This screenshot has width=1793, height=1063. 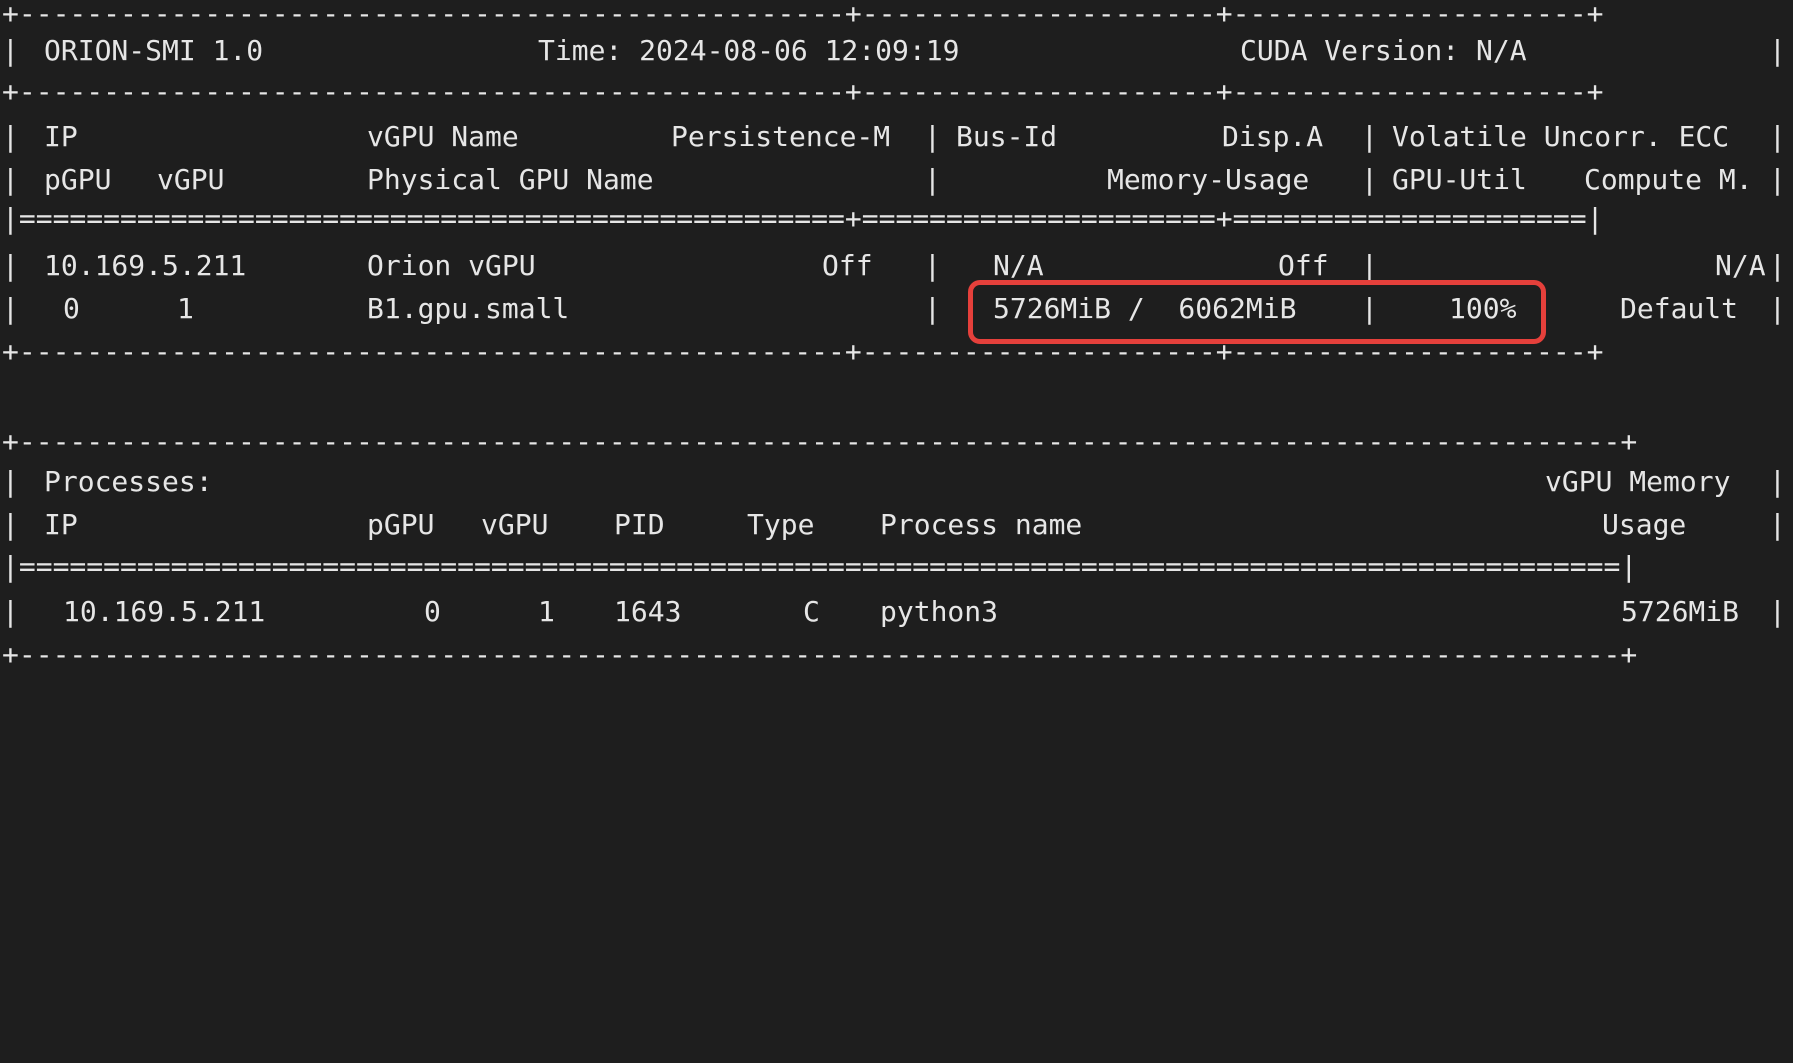 What do you see at coordinates (1208, 179) in the screenshot?
I see `col-memory-usage: Memory-Usage` at bounding box center [1208, 179].